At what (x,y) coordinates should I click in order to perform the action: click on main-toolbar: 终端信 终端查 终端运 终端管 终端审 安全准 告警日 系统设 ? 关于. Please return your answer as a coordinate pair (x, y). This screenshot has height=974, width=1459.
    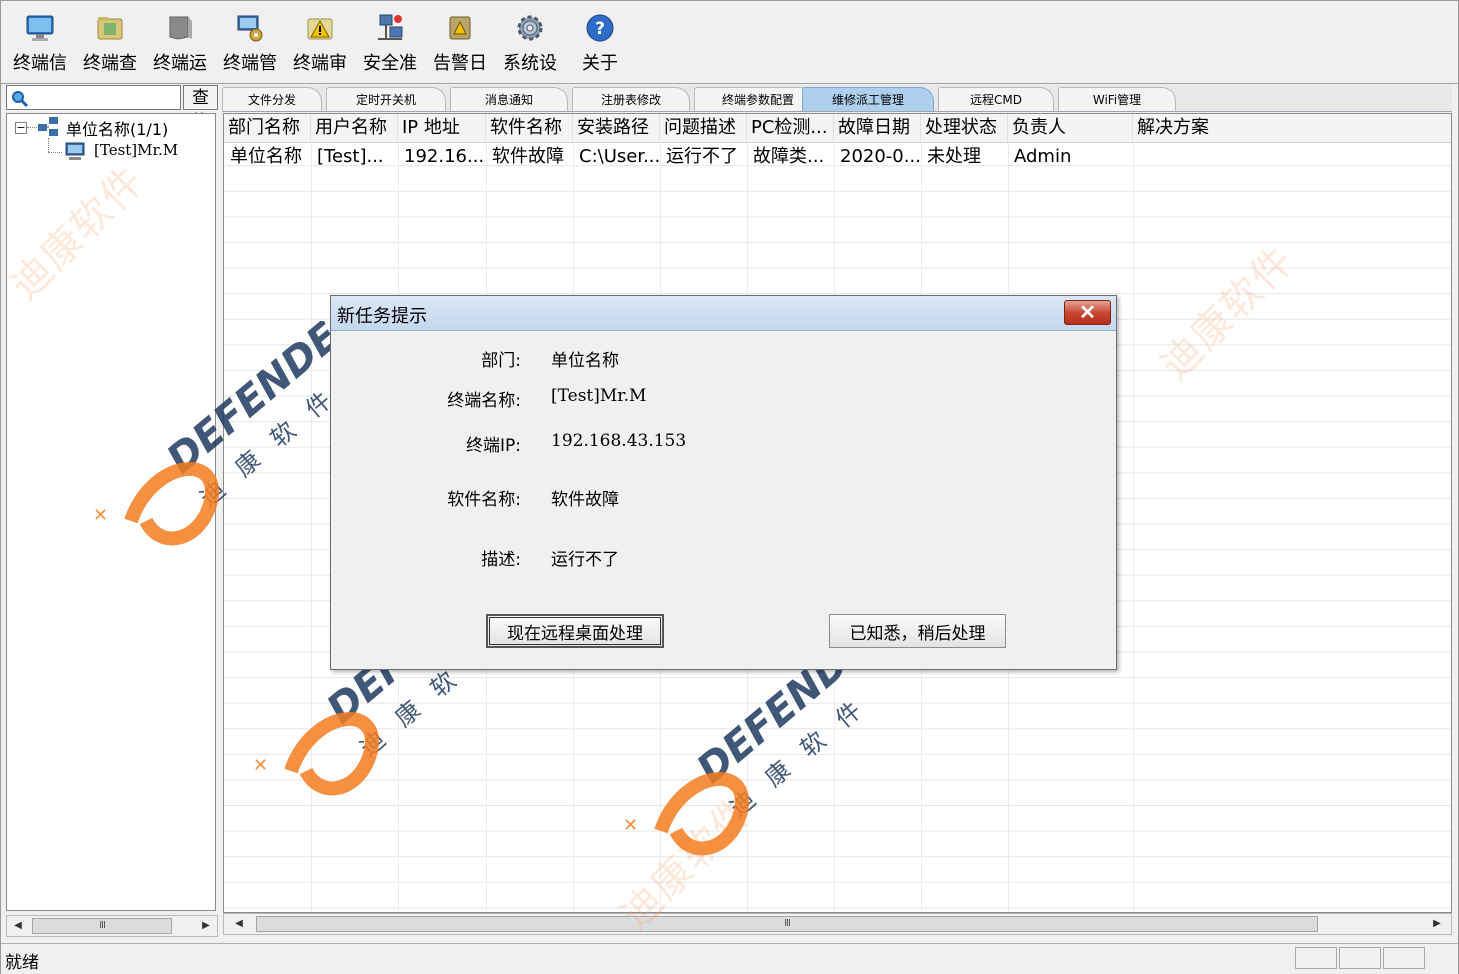
    Looking at the image, I should click on (729, 42).